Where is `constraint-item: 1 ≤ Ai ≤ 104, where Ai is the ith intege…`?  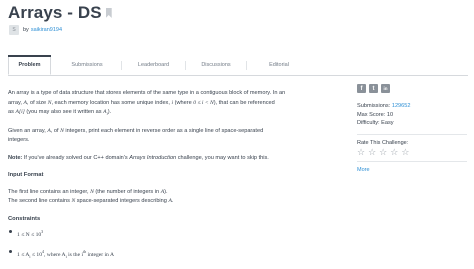
constraint-item: 1 ≤ Ai ≤ 104, where Ai is the ith intege… is located at coordinates (179, 254).